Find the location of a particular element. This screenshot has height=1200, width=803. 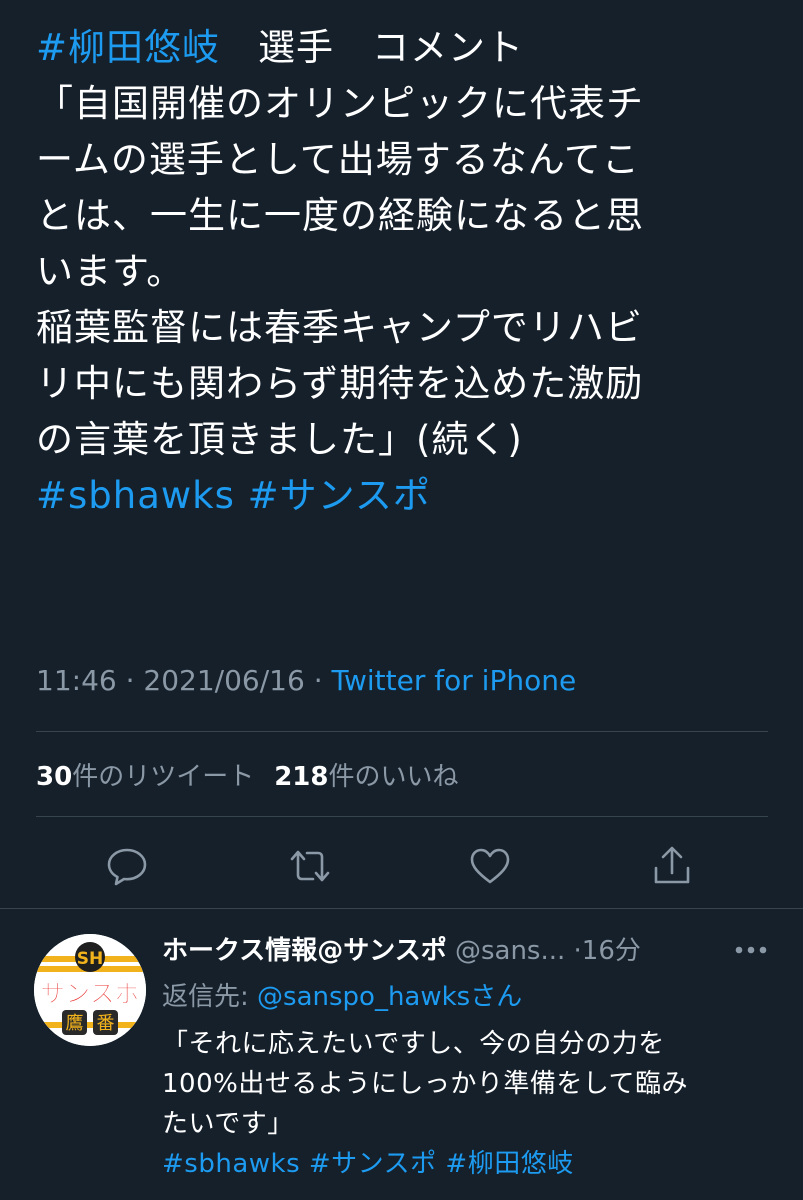

like-stat: 218件のいいね is located at coordinates (366, 777).